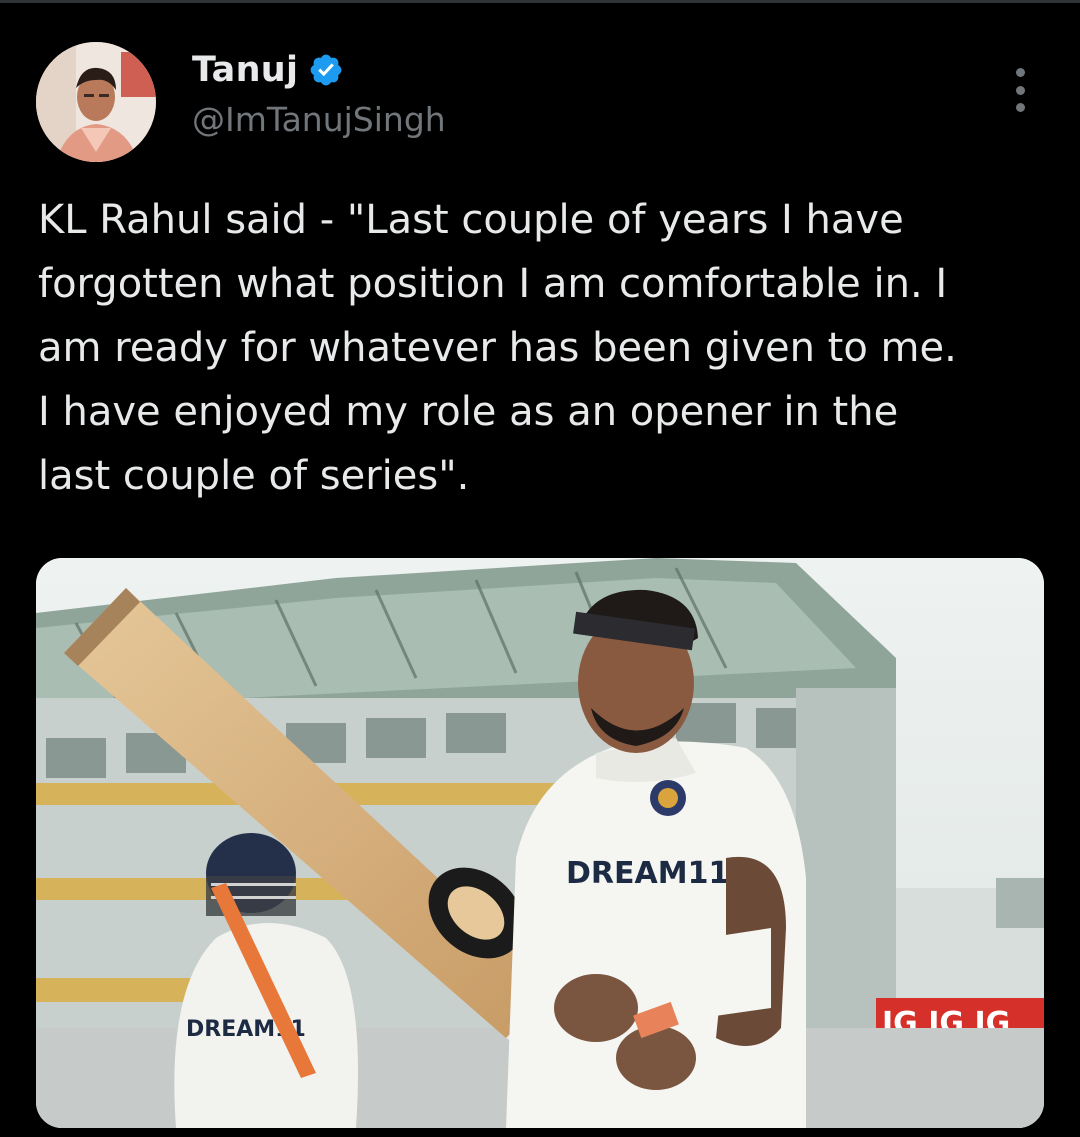 The image size is (1080, 1137). Describe the element at coordinates (245, 70) in the screenshot. I see `author-name: Tanuj` at that location.